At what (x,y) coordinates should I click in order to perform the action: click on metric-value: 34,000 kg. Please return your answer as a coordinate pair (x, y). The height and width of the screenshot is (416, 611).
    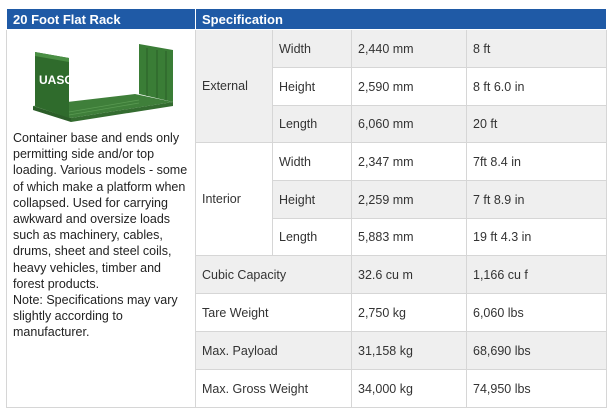
    Looking at the image, I should click on (409, 388).